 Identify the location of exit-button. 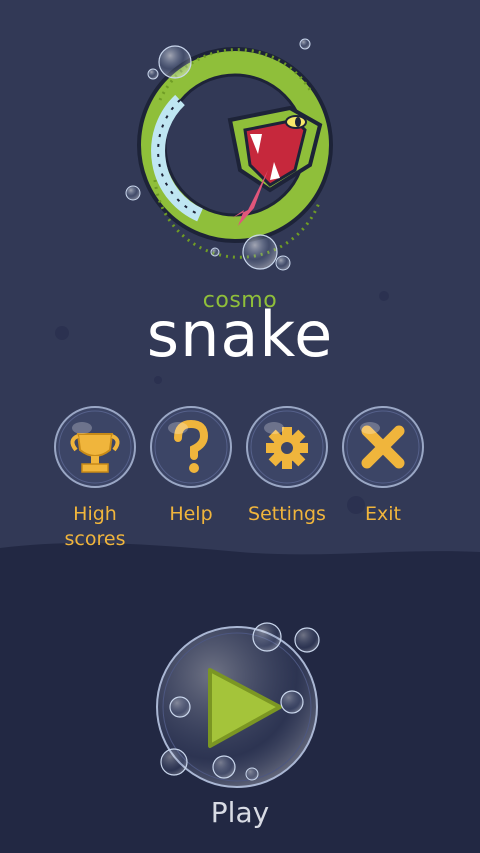
(383, 447).